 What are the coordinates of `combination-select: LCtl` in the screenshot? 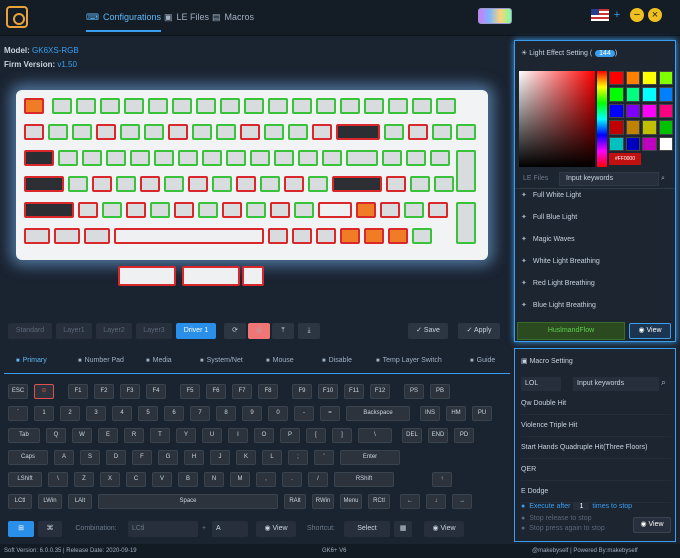 It's located at (163, 529).